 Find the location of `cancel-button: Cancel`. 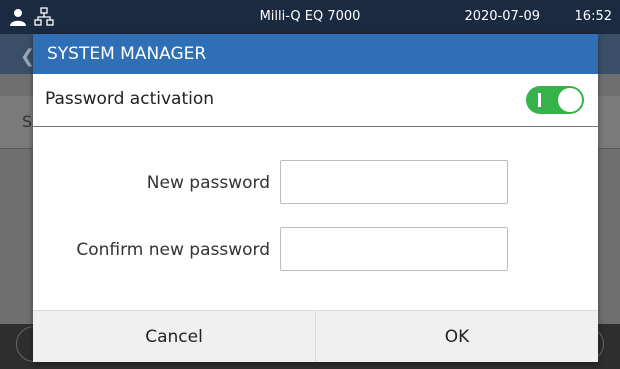

cancel-button: Cancel is located at coordinates (174, 336).